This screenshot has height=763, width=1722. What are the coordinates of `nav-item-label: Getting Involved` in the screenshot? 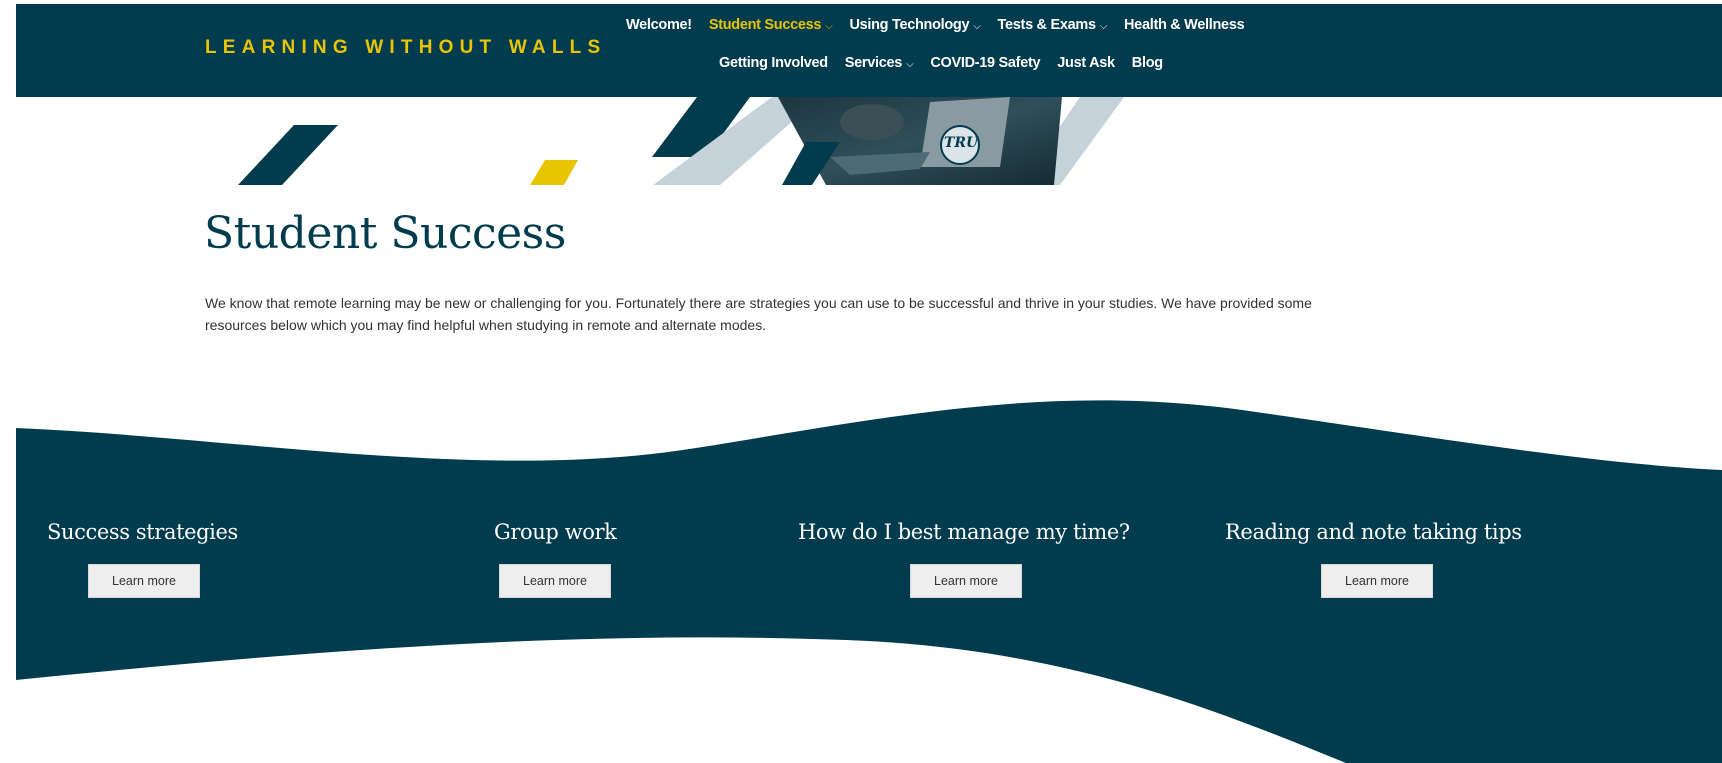 It's located at (773, 63).